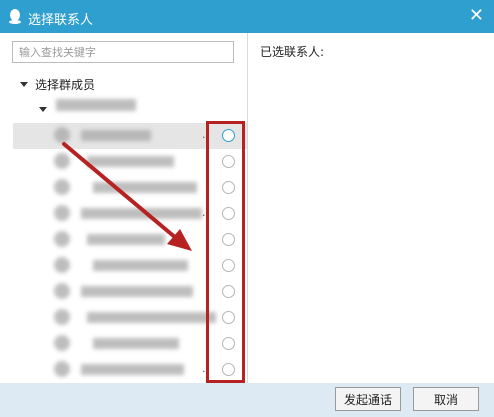  Describe the element at coordinates (292, 52) in the screenshot. I see `selected-contacts-label: 已选联系人:` at that location.